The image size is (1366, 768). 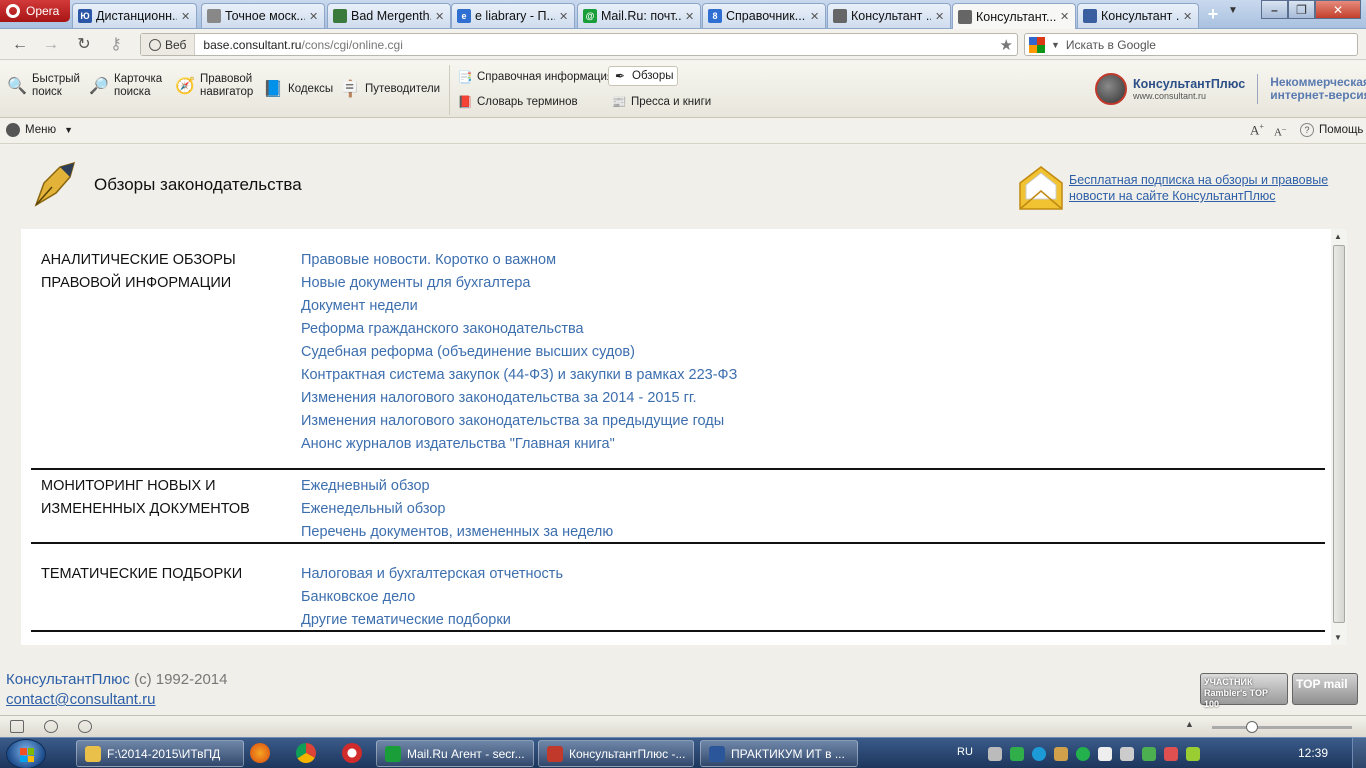 What do you see at coordinates (995, 754) in the screenshot?
I see `tray-app-icon` at bounding box center [995, 754].